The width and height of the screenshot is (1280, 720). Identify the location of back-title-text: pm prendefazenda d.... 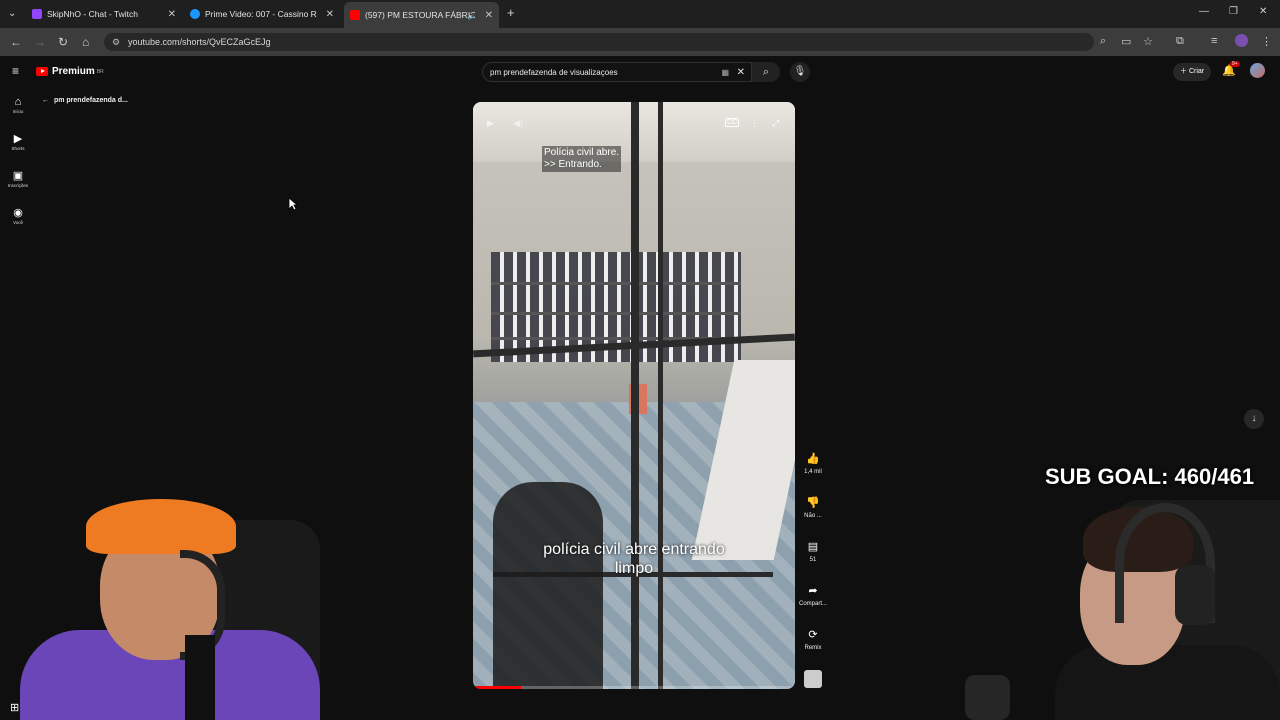
(90, 100).